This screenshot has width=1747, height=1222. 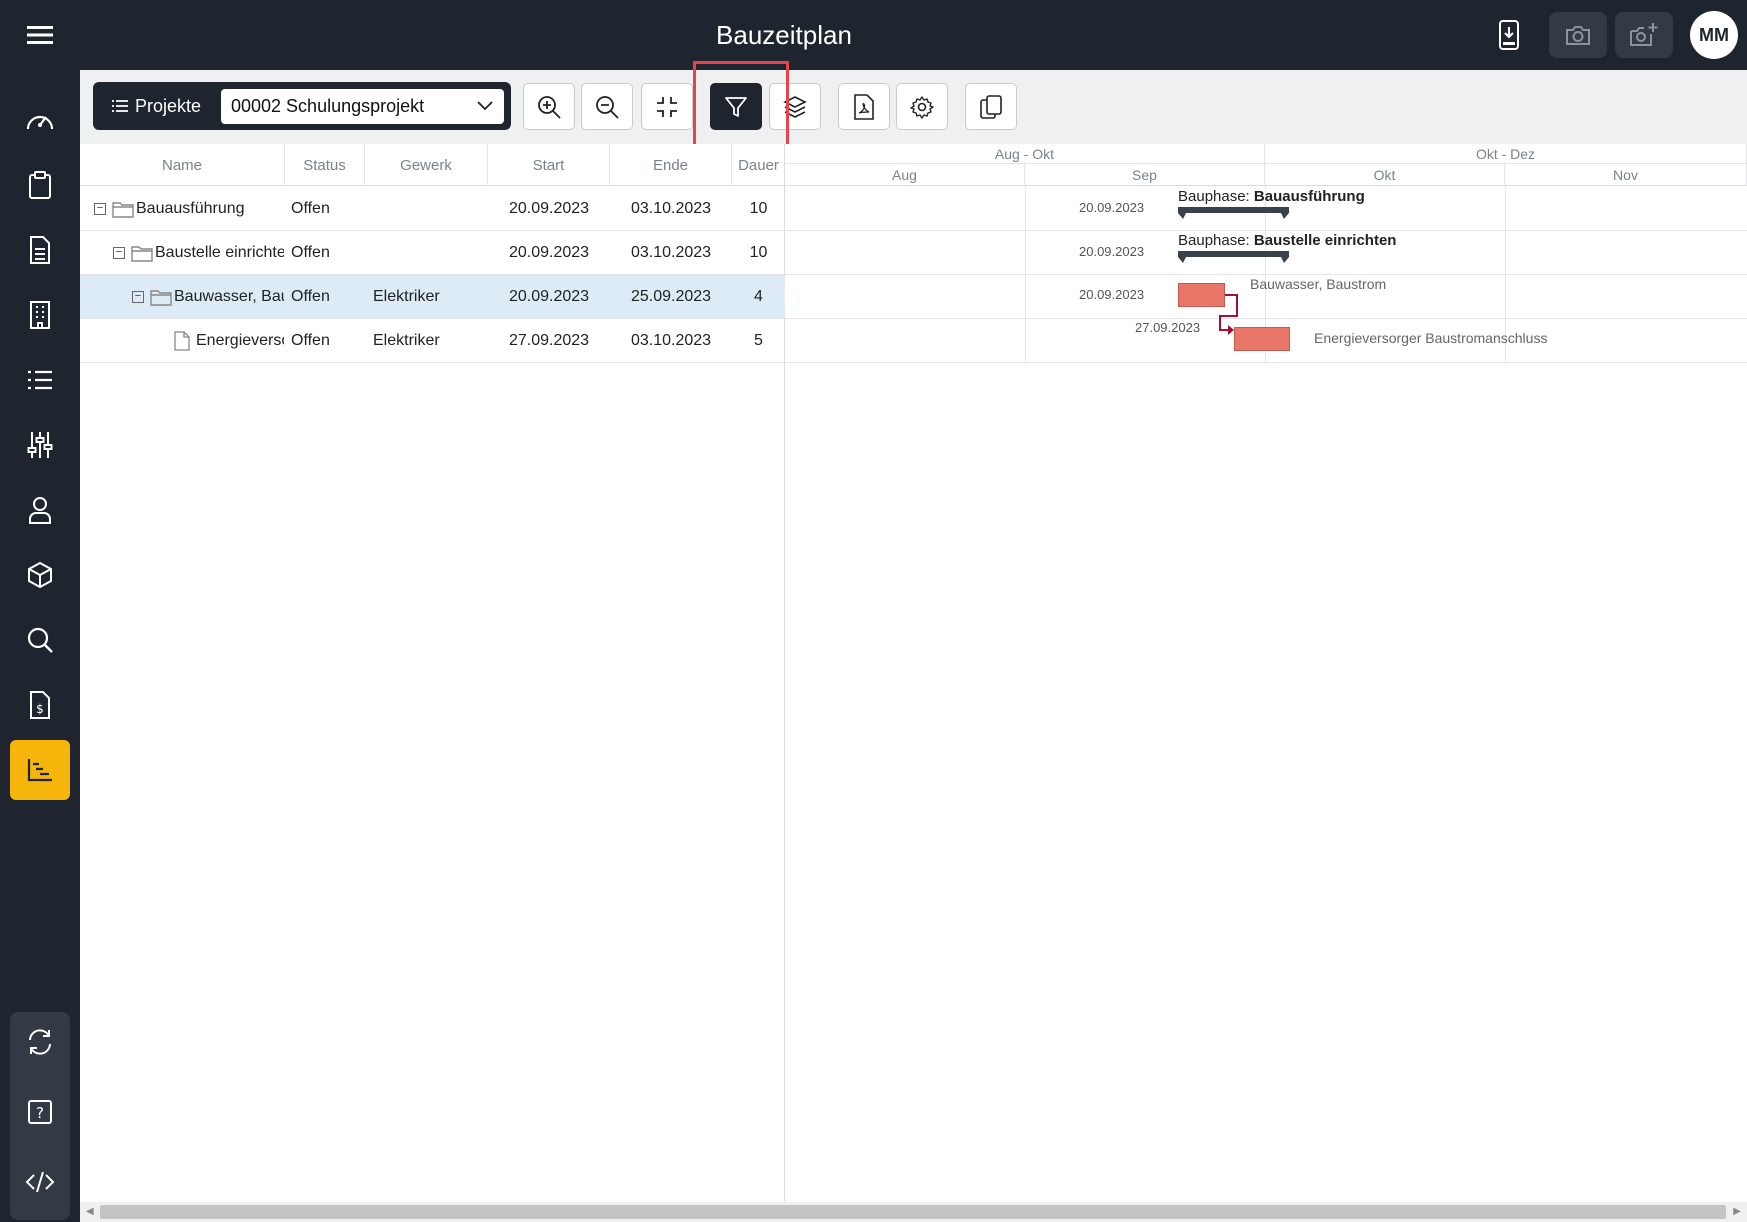 I want to click on timescale-month: Aug, so click(x=905, y=175).